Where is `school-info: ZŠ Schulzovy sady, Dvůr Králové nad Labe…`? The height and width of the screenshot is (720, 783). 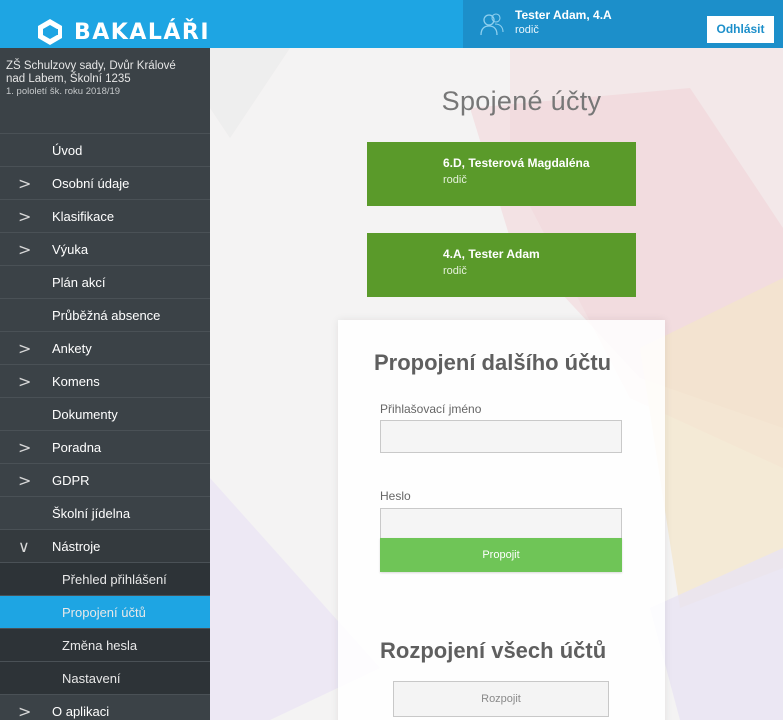 school-info: ZŠ Schulzovy sady, Dvůr Králové nad Labe… is located at coordinates (105, 91).